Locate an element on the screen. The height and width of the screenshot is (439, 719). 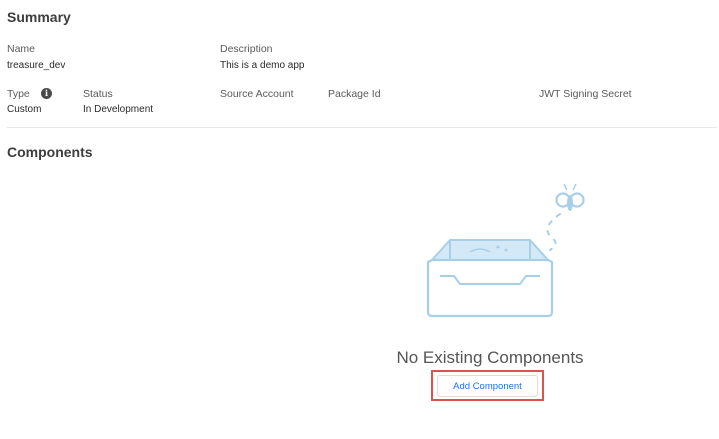
type-value: Custom is located at coordinates (24, 109).